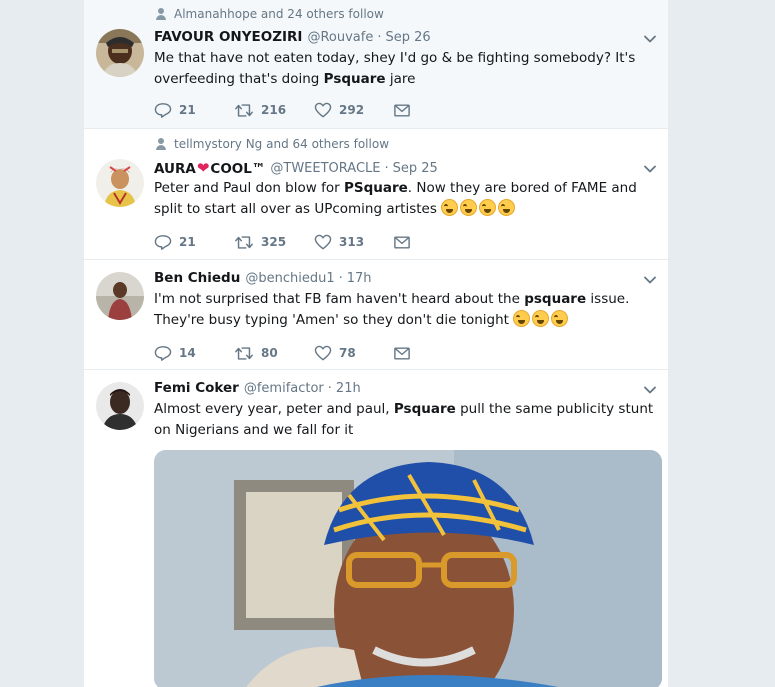 The image size is (775, 687). I want to click on retweet-button: 325, so click(274, 242).